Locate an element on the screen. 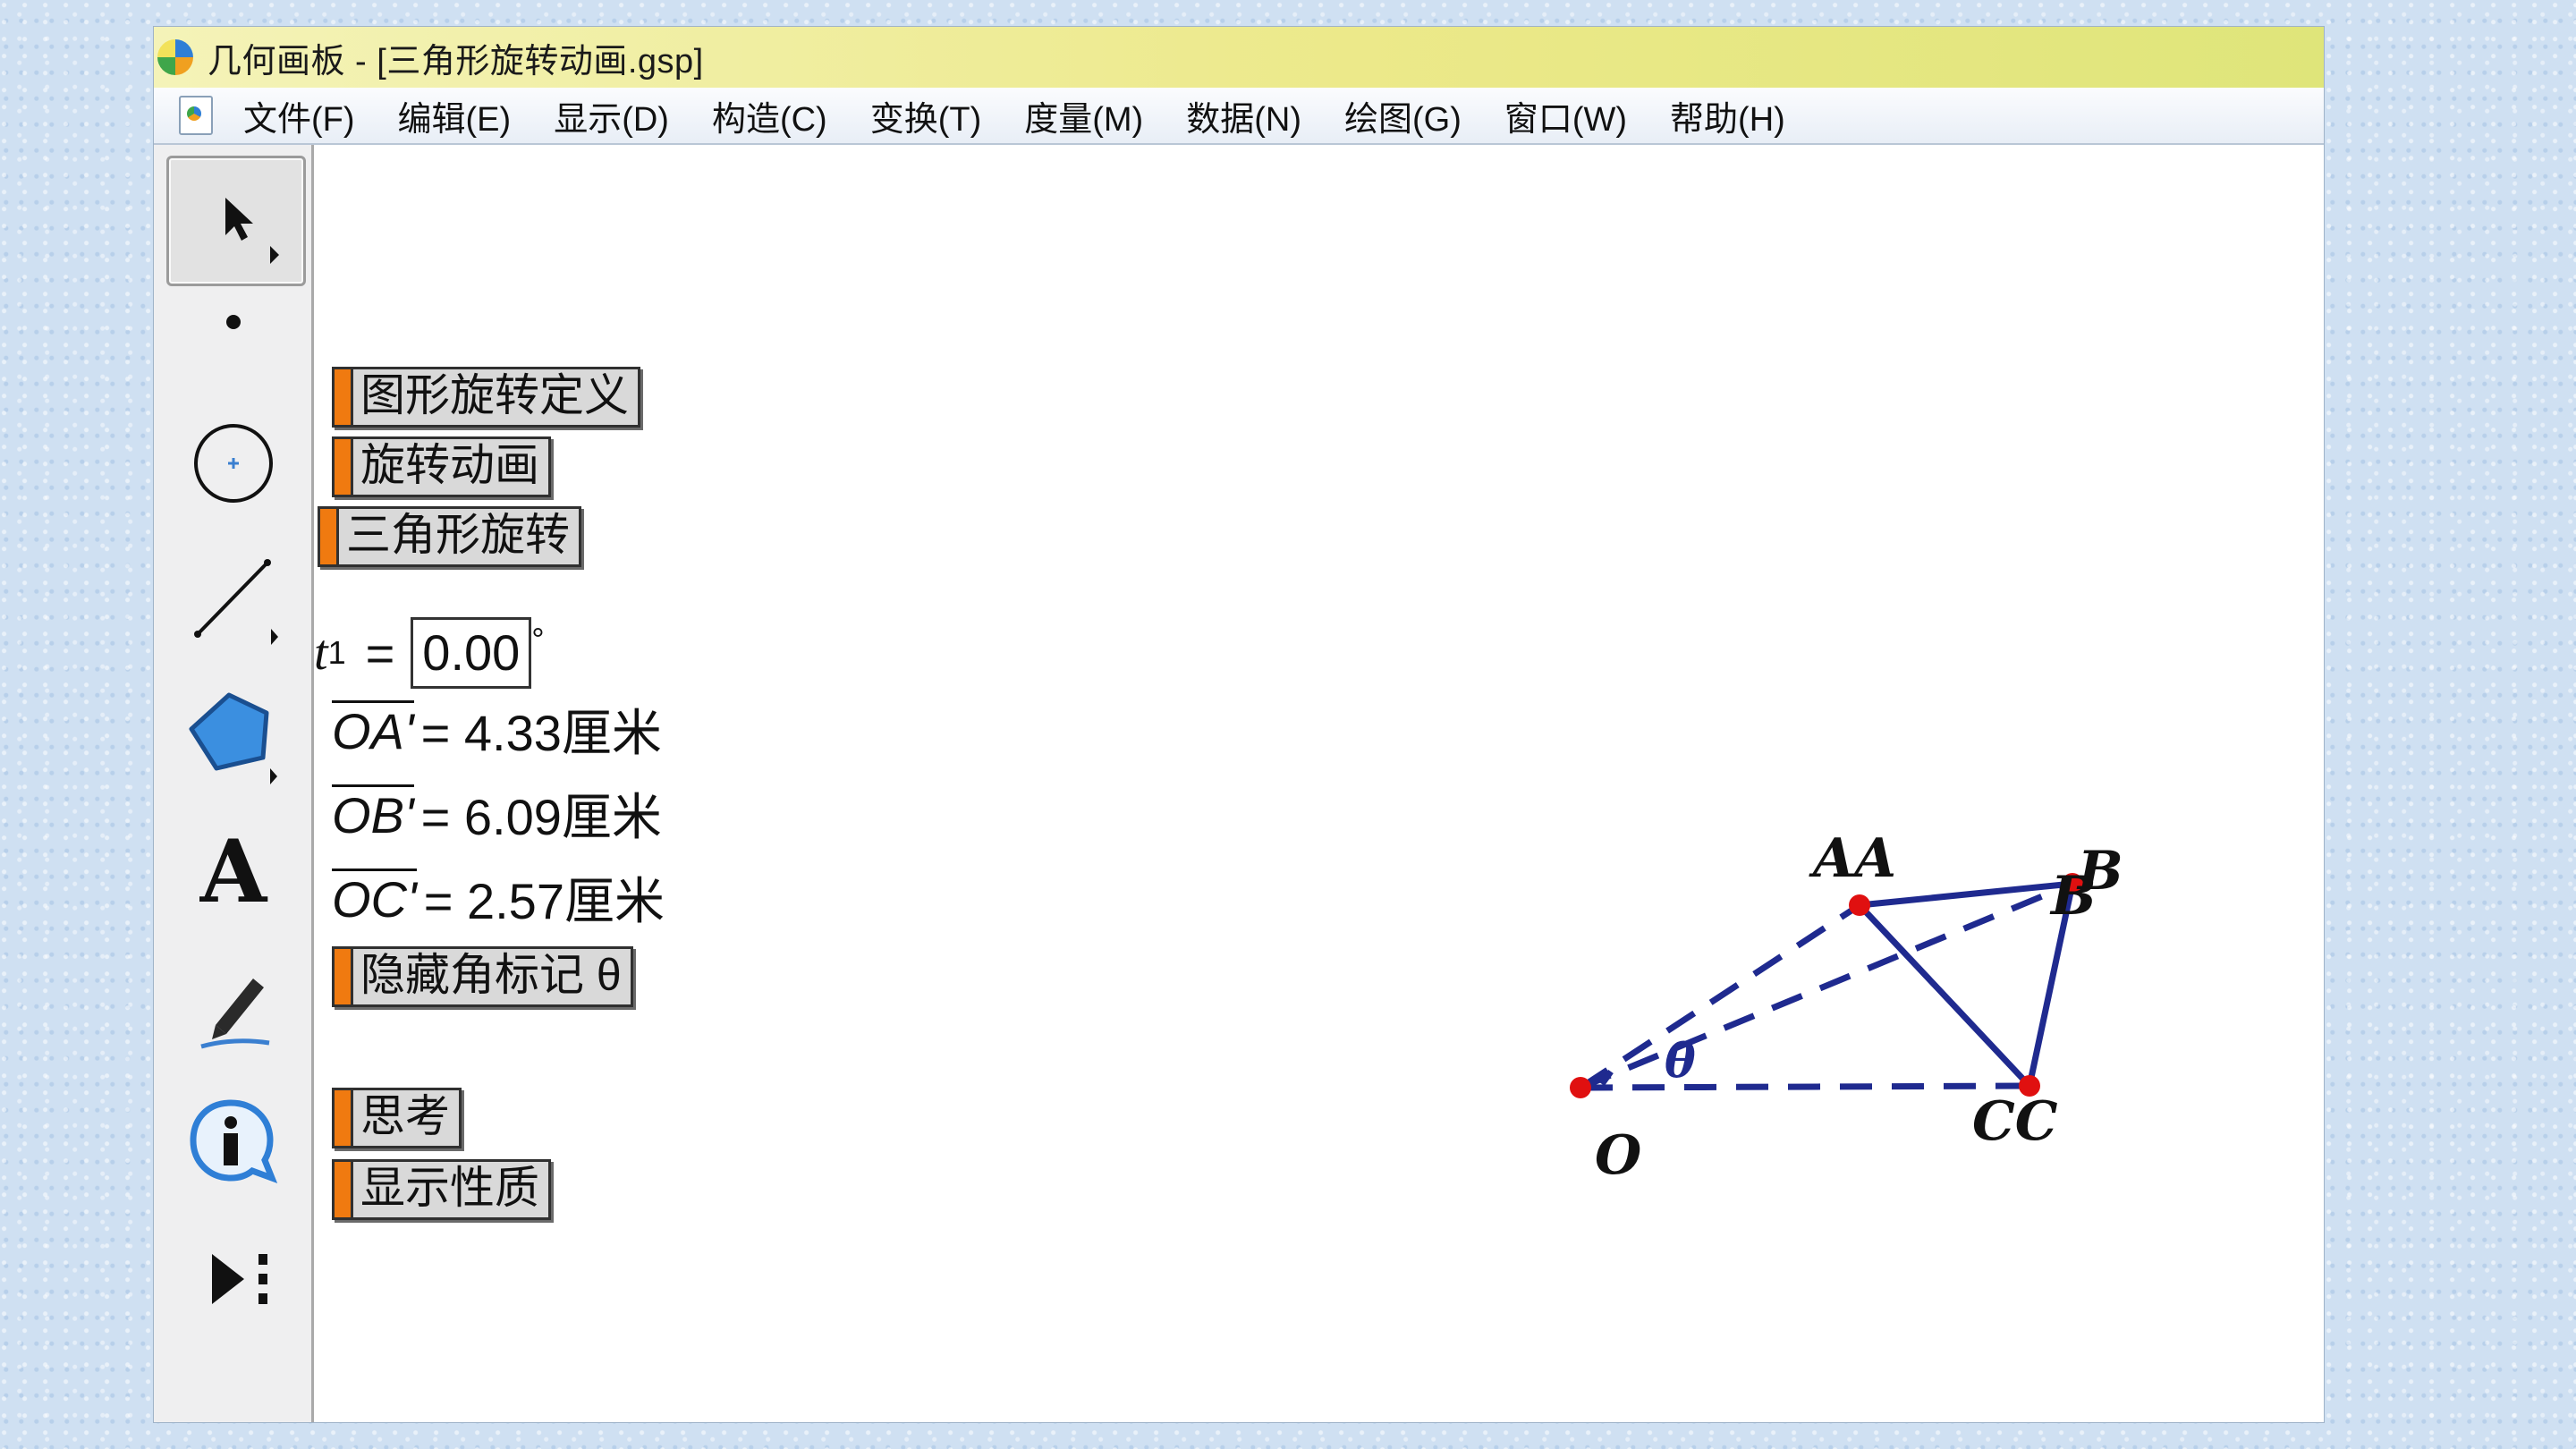 Image resolution: width=2576 pixels, height=1449 pixels. text-a-icon: A is located at coordinates (233, 871).